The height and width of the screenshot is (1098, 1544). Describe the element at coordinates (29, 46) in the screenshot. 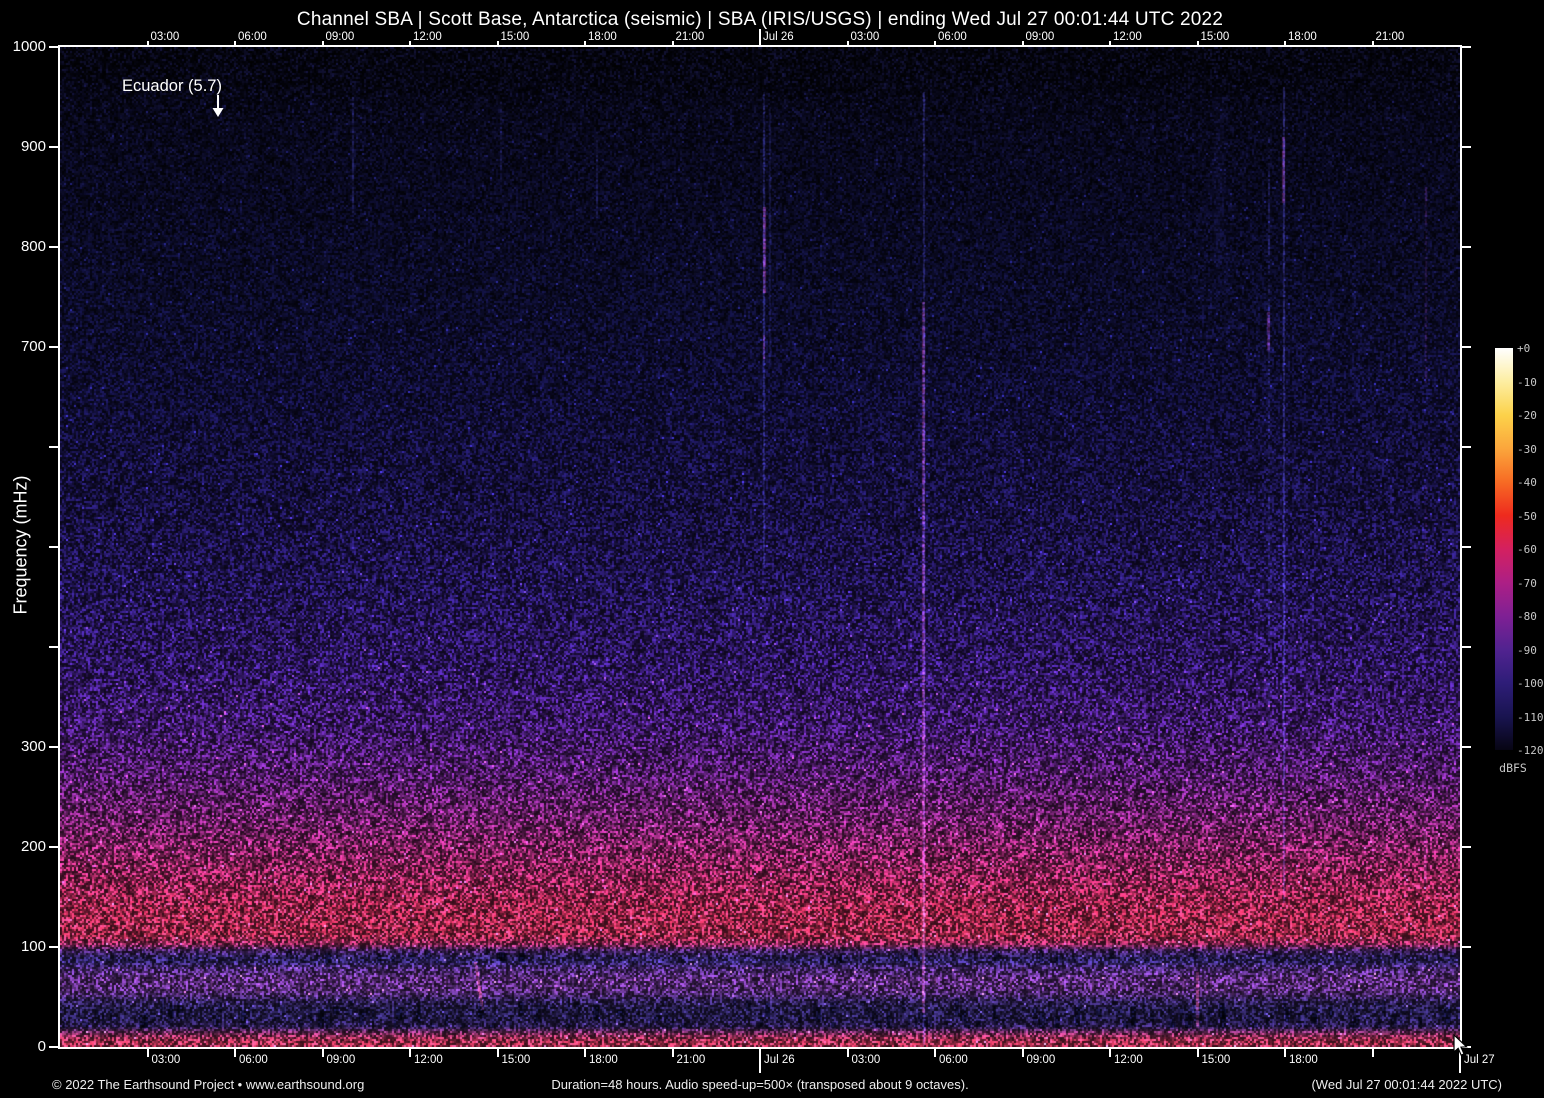

I see `y-tick-label: 1000` at that location.